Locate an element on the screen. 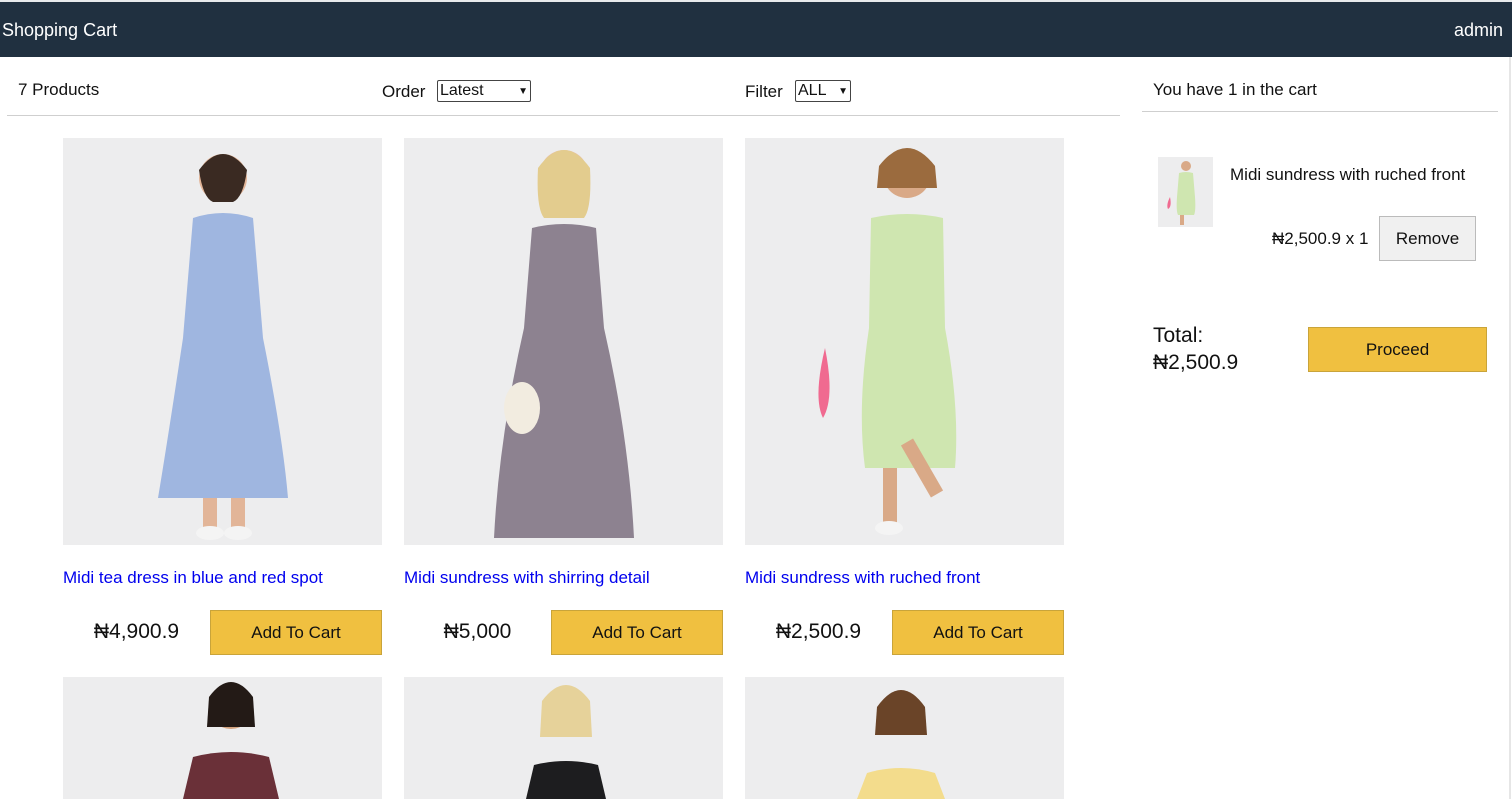  product-price: ₦4,900.9 is located at coordinates (136, 631).